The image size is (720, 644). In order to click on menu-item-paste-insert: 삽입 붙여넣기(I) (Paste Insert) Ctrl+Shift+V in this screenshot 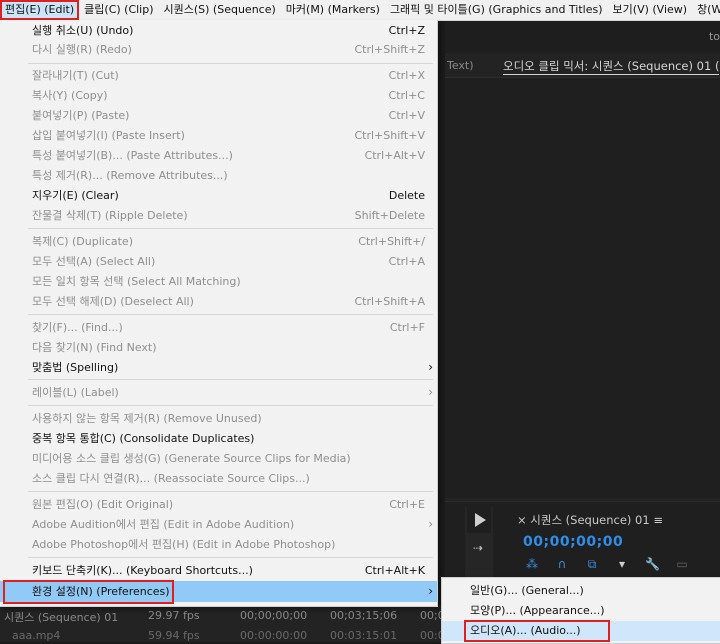, I will do `click(218, 135)`.